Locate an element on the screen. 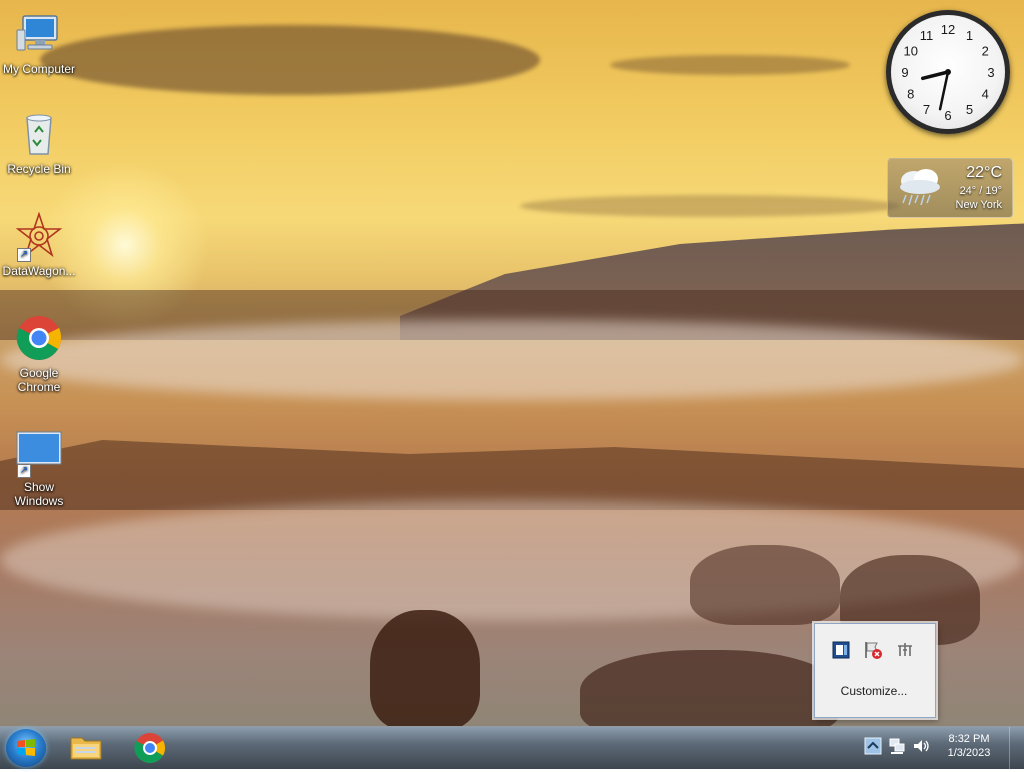  desktop-icon-show-windows: ↗ Show Windows is located at coordinates (39, 468).